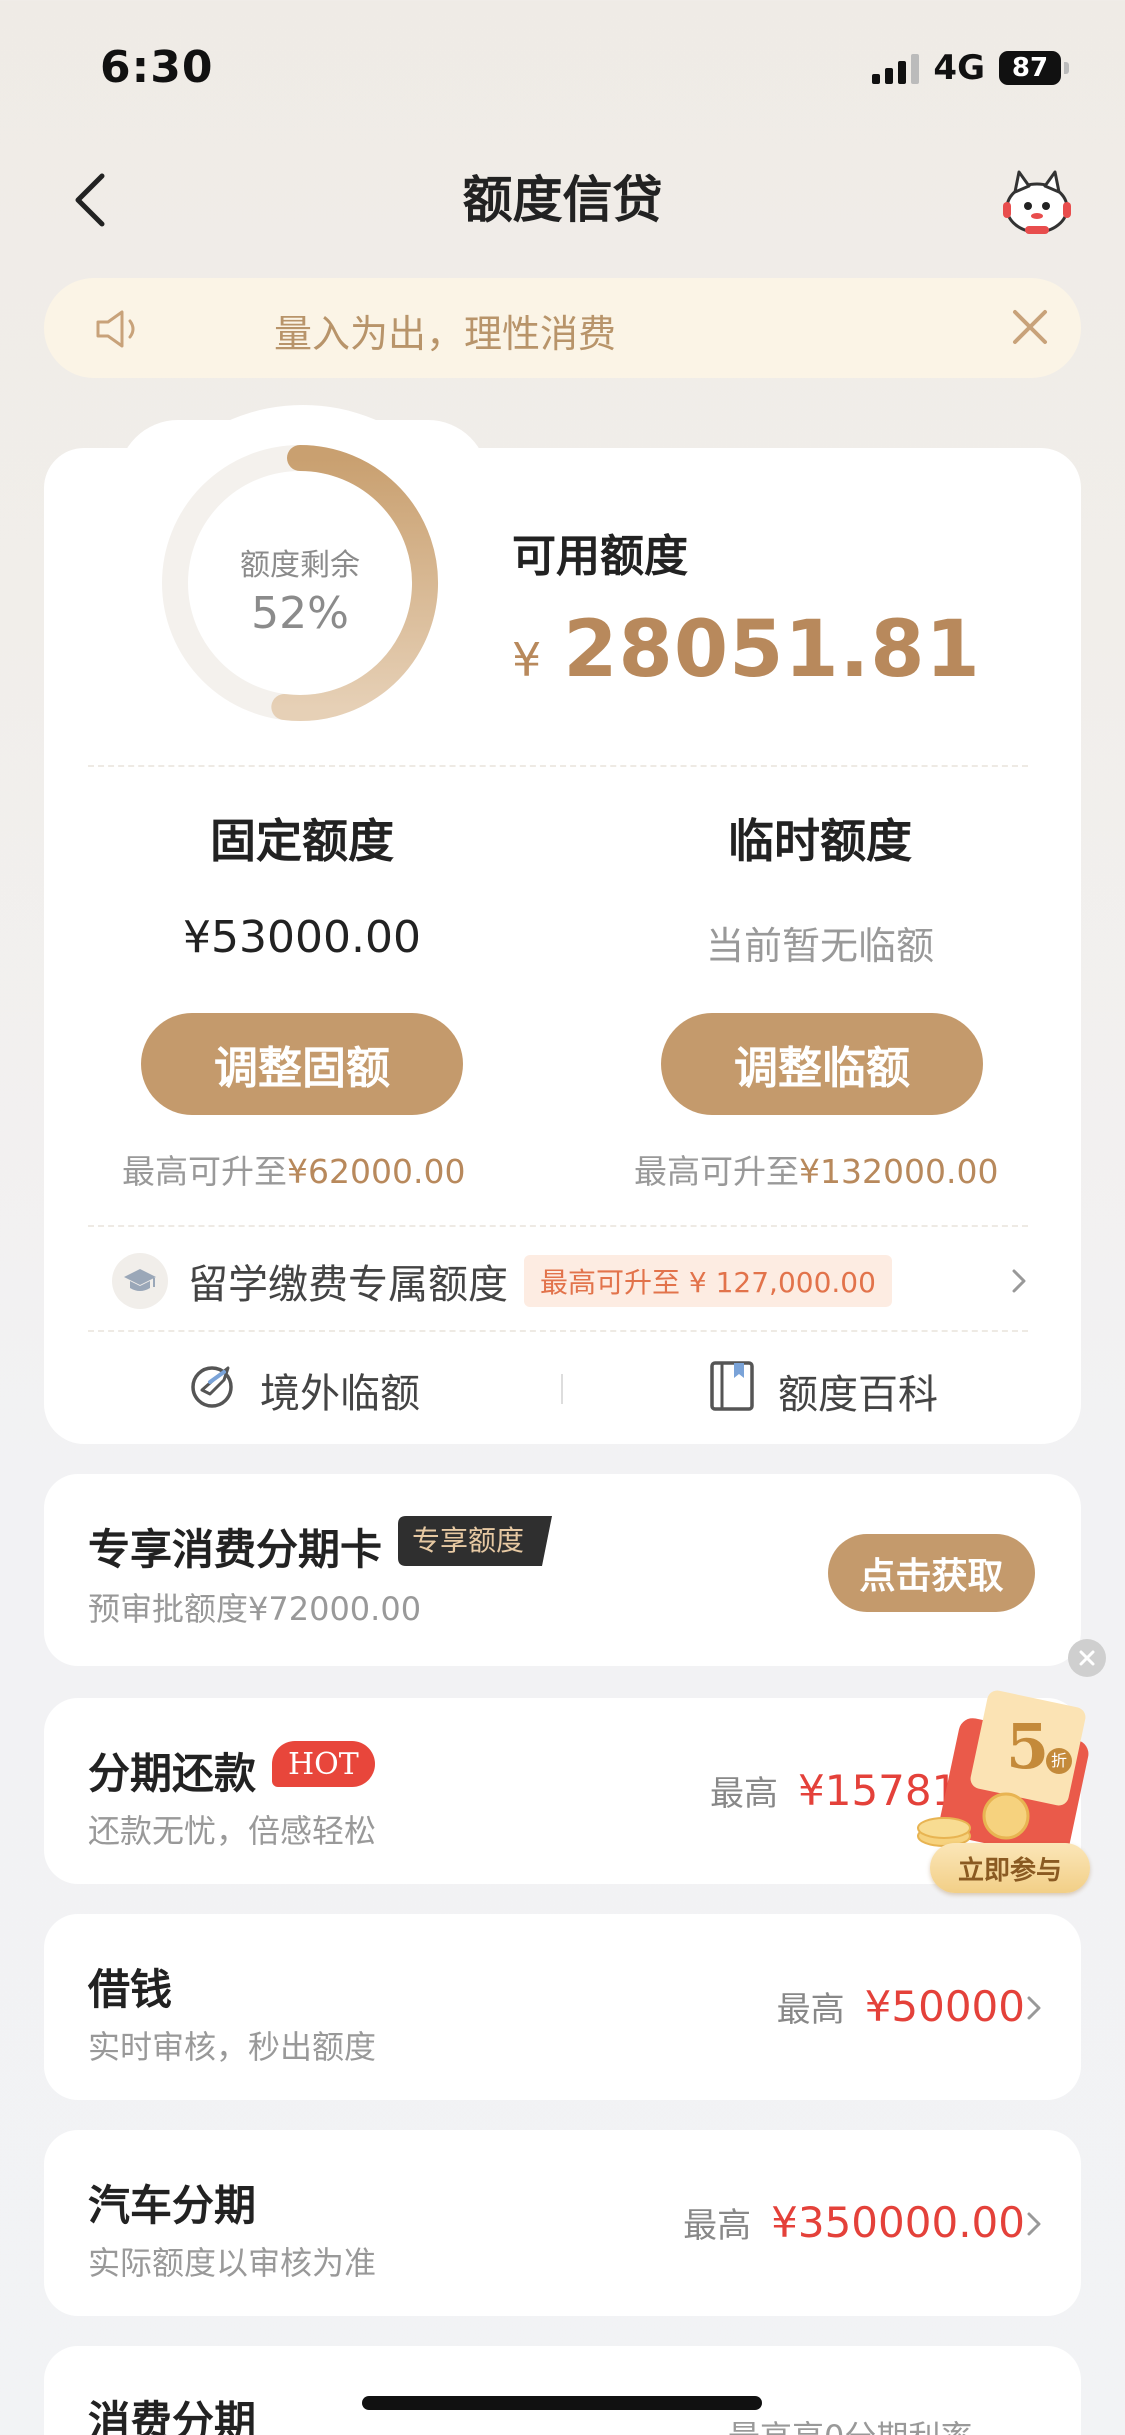 This screenshot has height=2435, width=1125. Describe the element at coordinates (858, 1395) in the screenshot. I see `quota-wiki-label: 额度百科` at that location.